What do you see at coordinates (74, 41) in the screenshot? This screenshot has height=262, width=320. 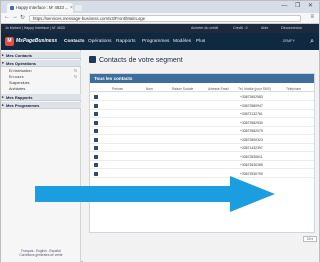 I see `nav-contacts: Contacts` at bounding box center [74, 41].